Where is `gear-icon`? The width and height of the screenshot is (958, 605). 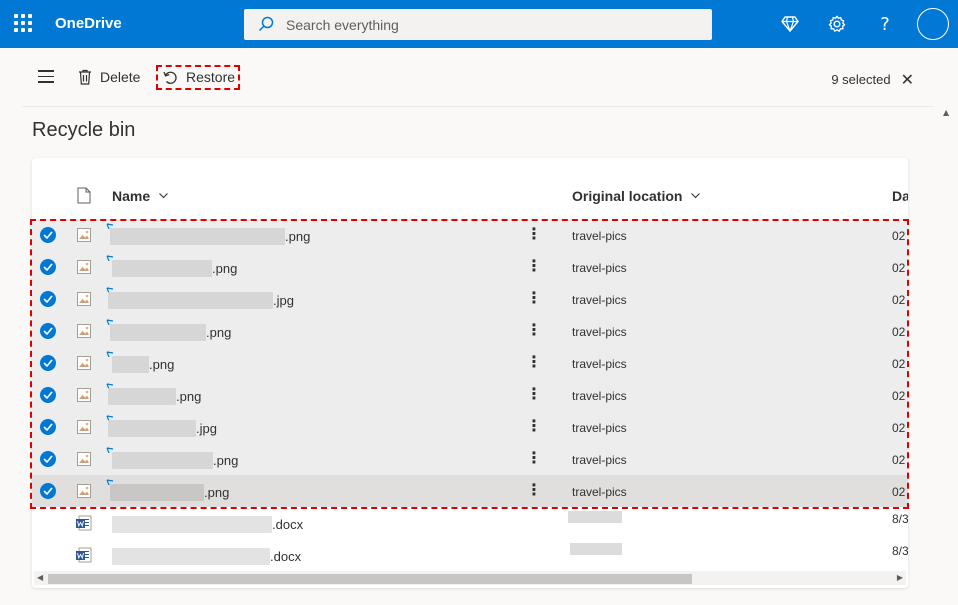
gear-icon is located at coordinates (837, 24).